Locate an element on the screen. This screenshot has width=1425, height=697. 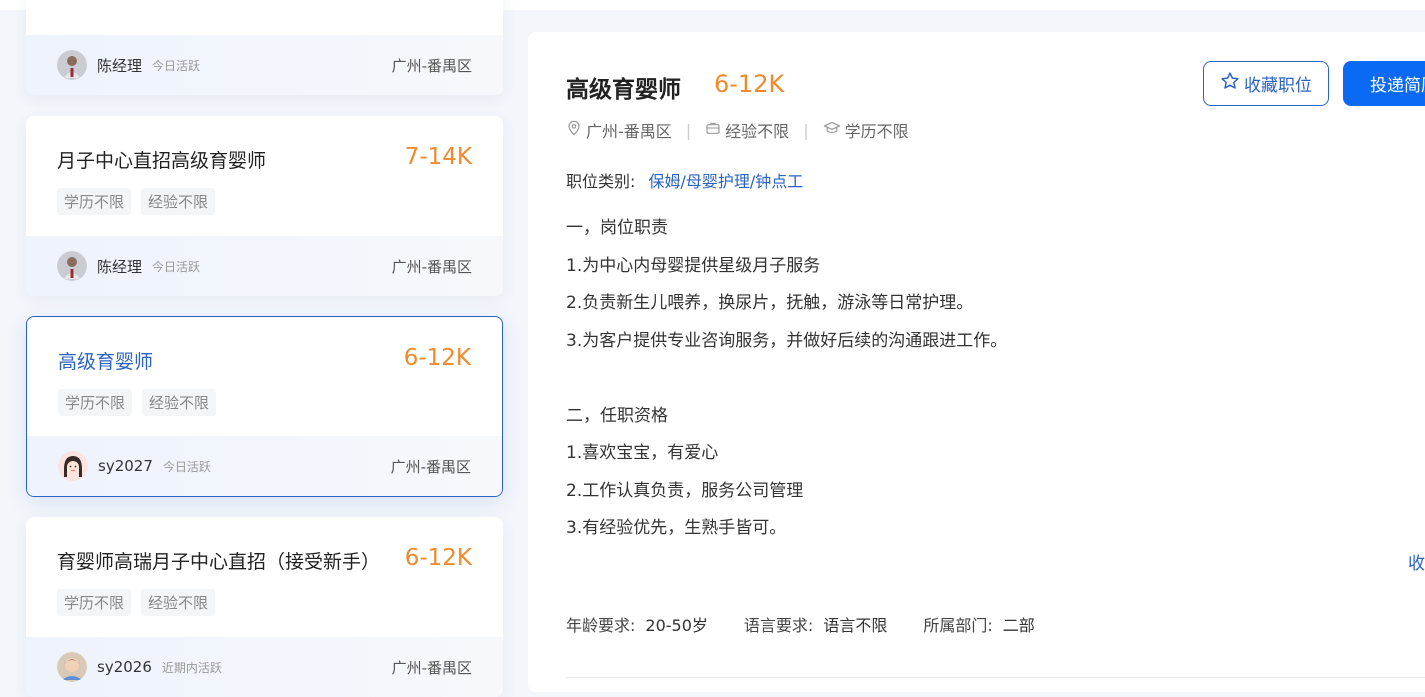
job-card: 陈经理 今日活跃 广州-番禺区 is located at coordinates (264, 47).